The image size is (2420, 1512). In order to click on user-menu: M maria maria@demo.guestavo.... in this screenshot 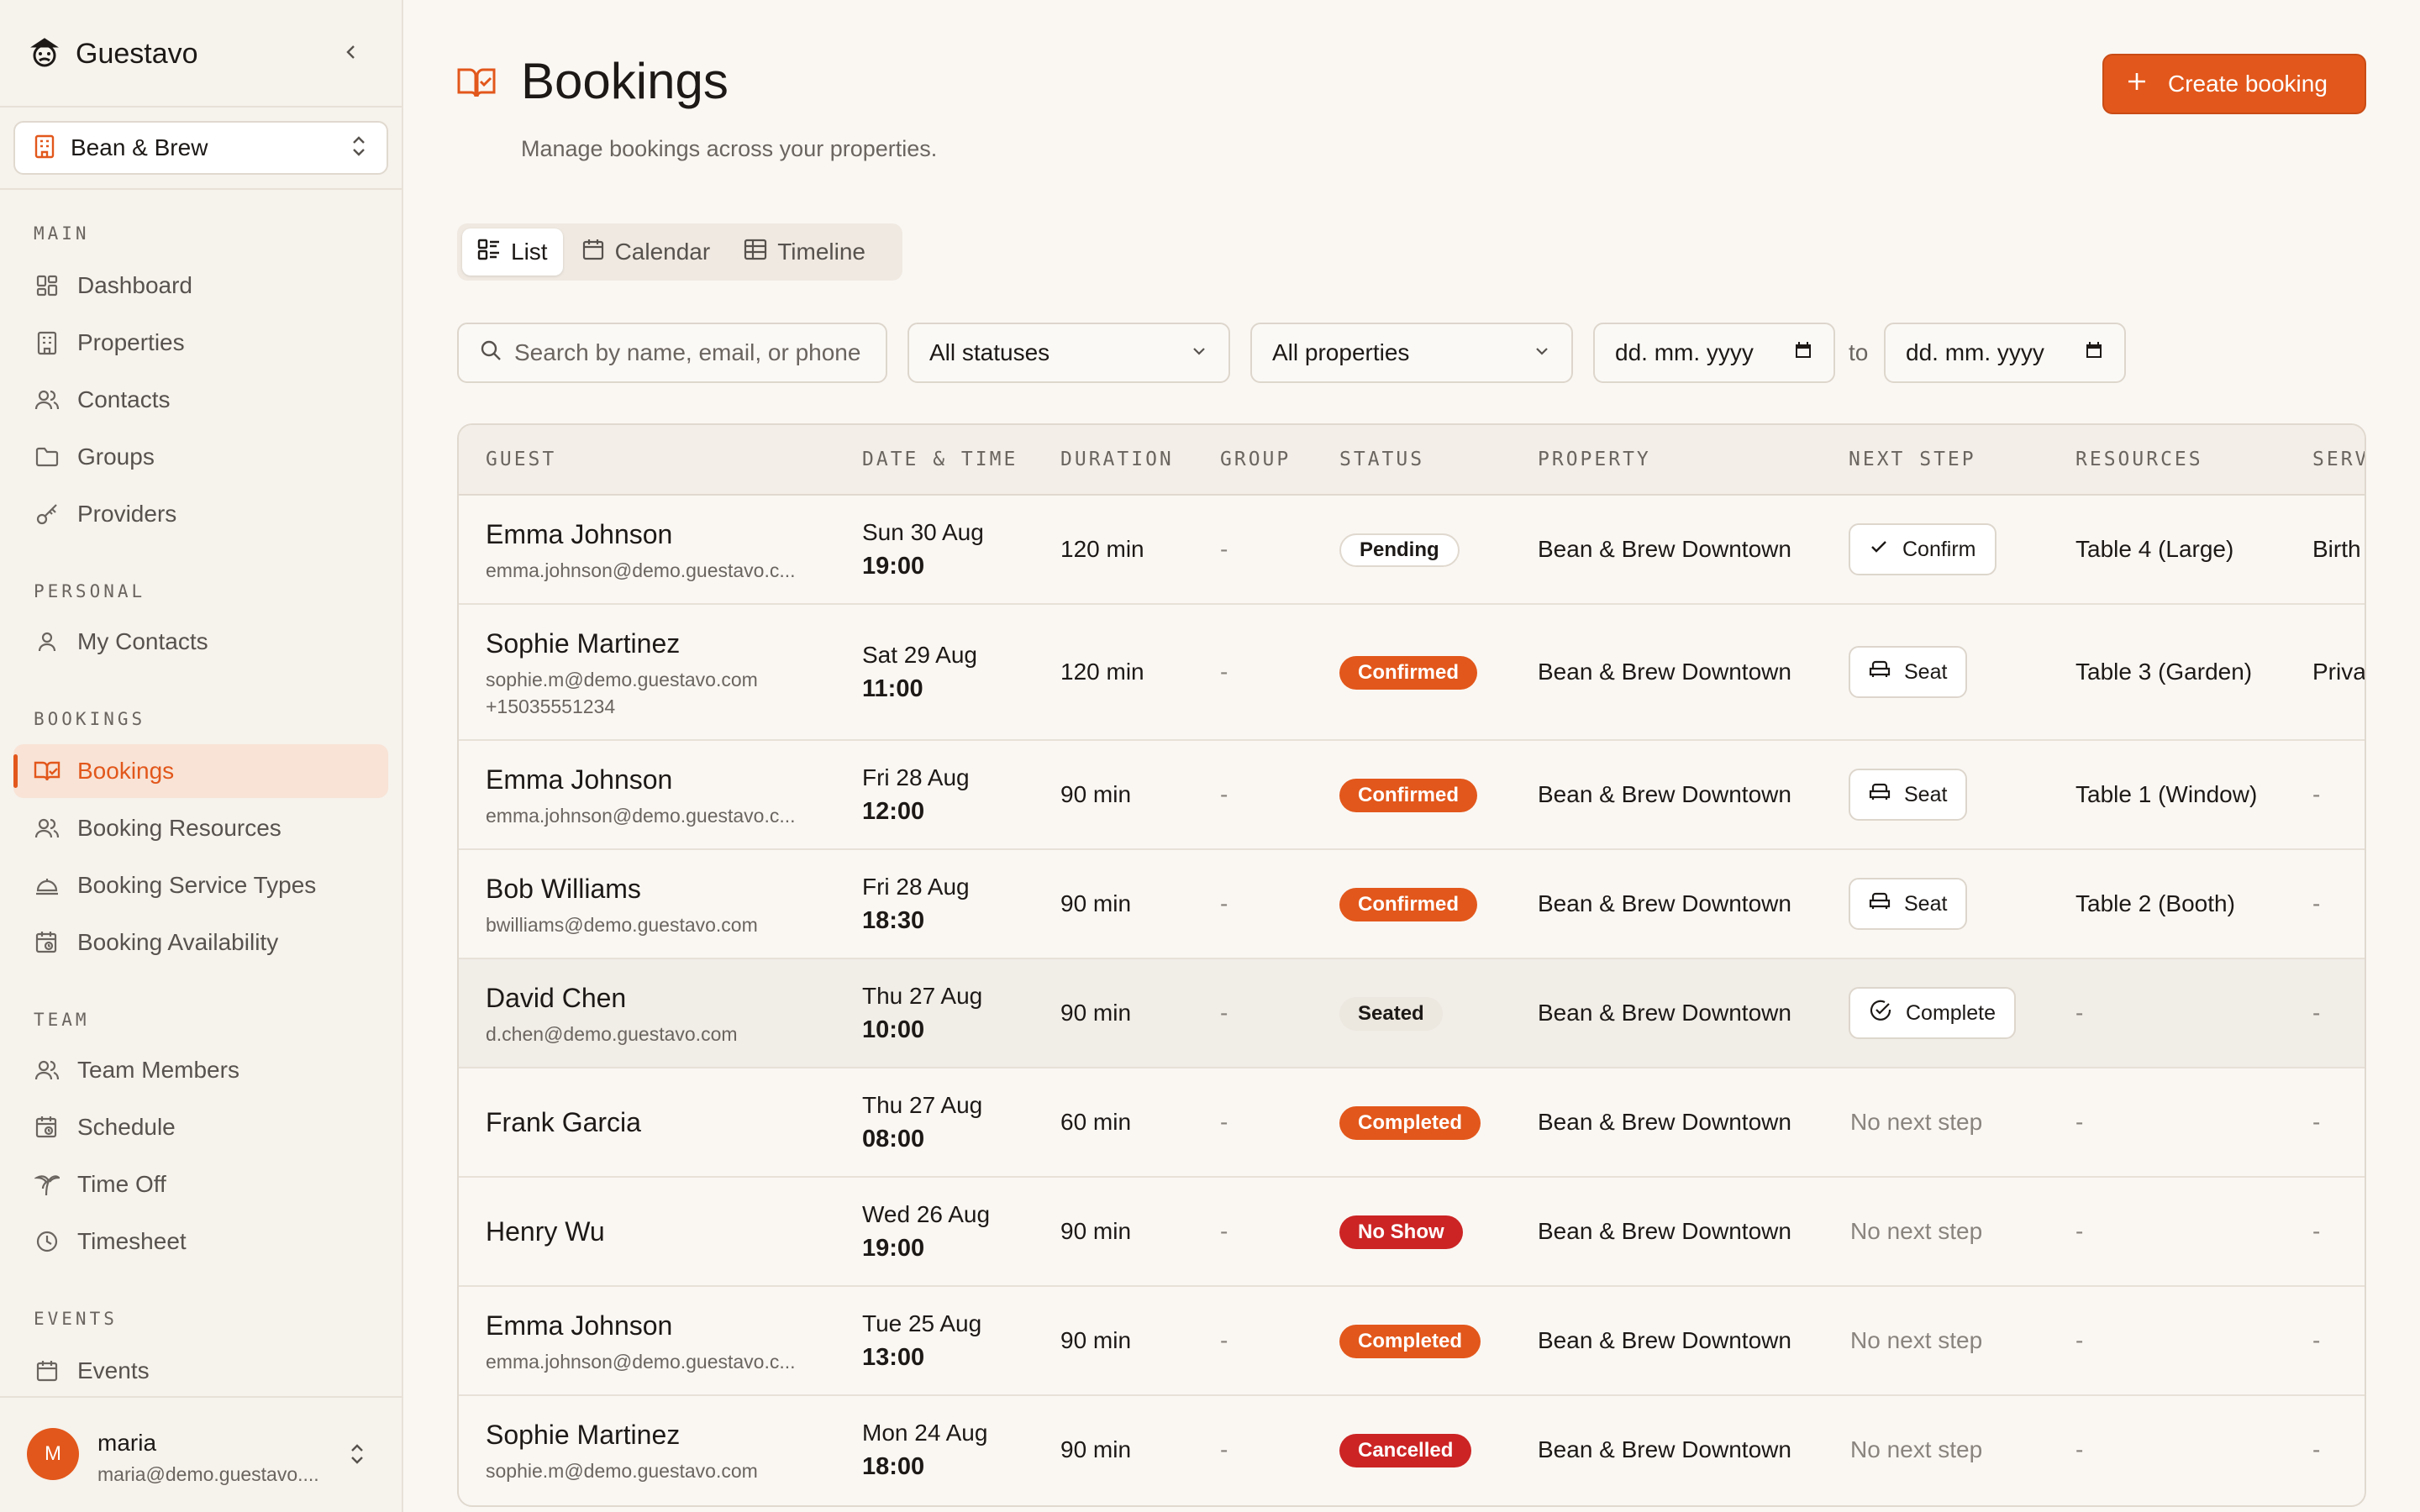, I will do `click(201, 1454)`.